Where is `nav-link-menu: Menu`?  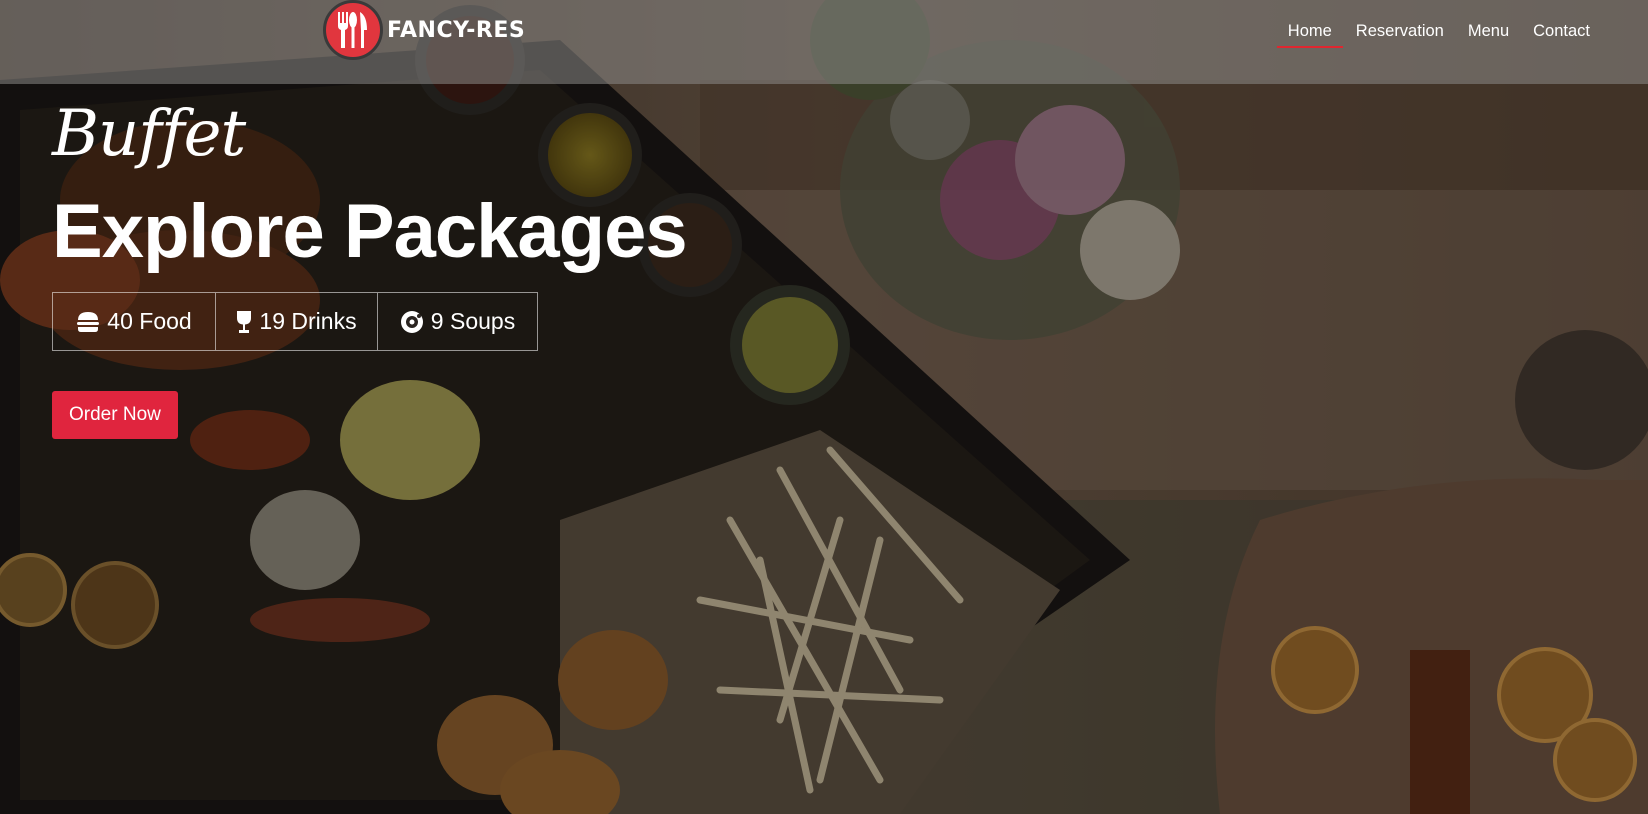 nav-link-menu: Menu is located at coordinates (1488, 33).